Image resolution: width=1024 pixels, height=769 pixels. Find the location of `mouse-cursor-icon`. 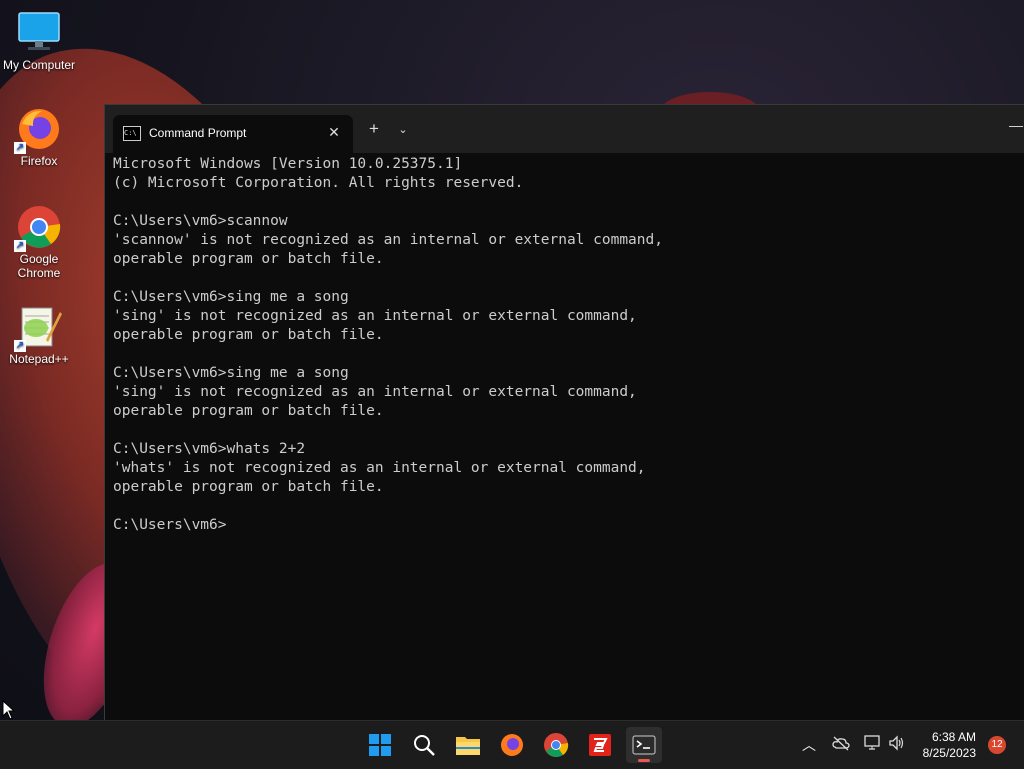

mouse-cursor-icon is located at coordinates (9, 712).